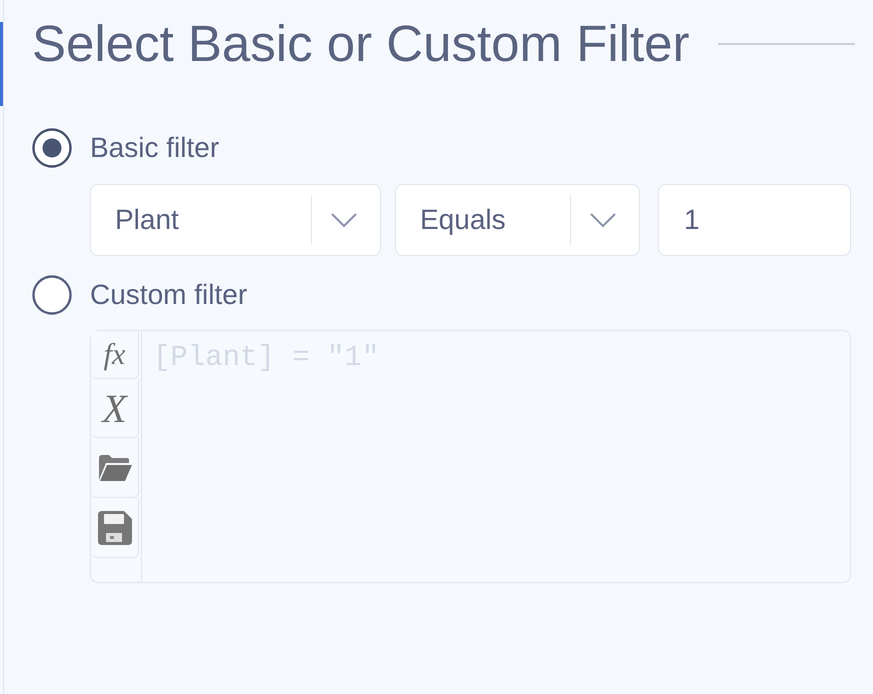  I want to click on option-label: Basic filter, so click(155, 148).